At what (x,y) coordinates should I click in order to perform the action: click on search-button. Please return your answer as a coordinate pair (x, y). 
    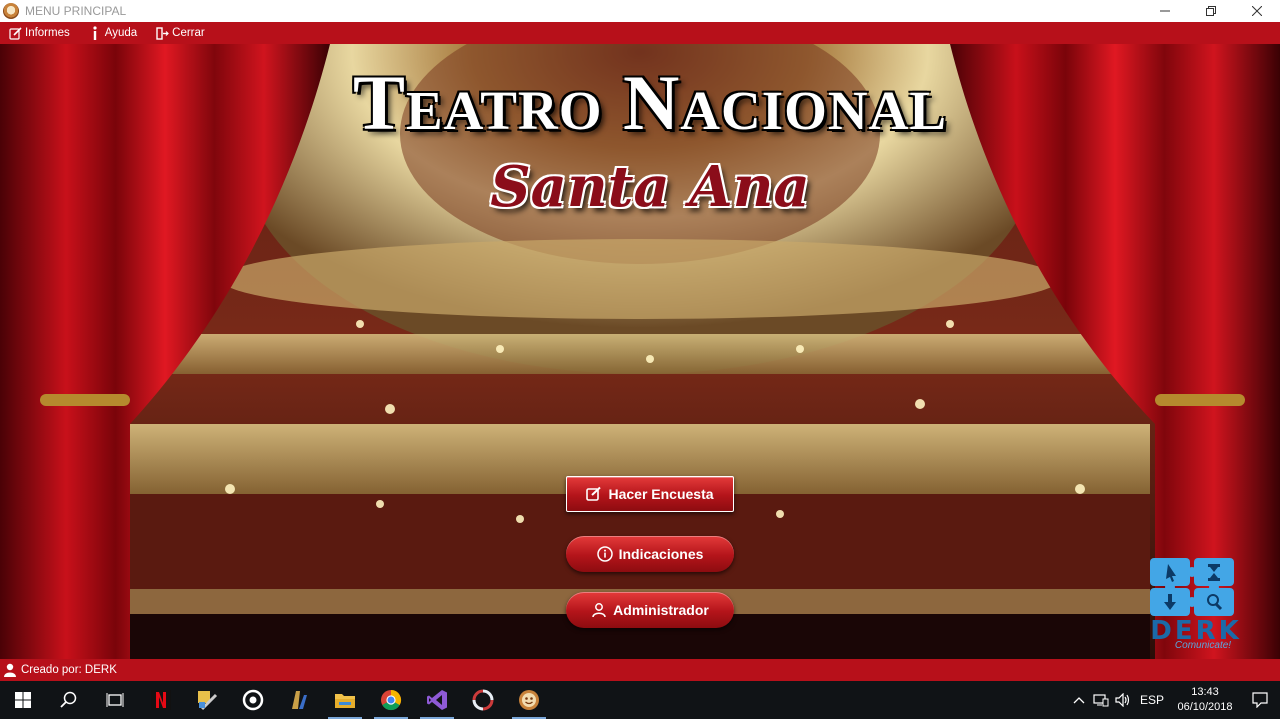
    Looking at the image, I should click on (69, 700).